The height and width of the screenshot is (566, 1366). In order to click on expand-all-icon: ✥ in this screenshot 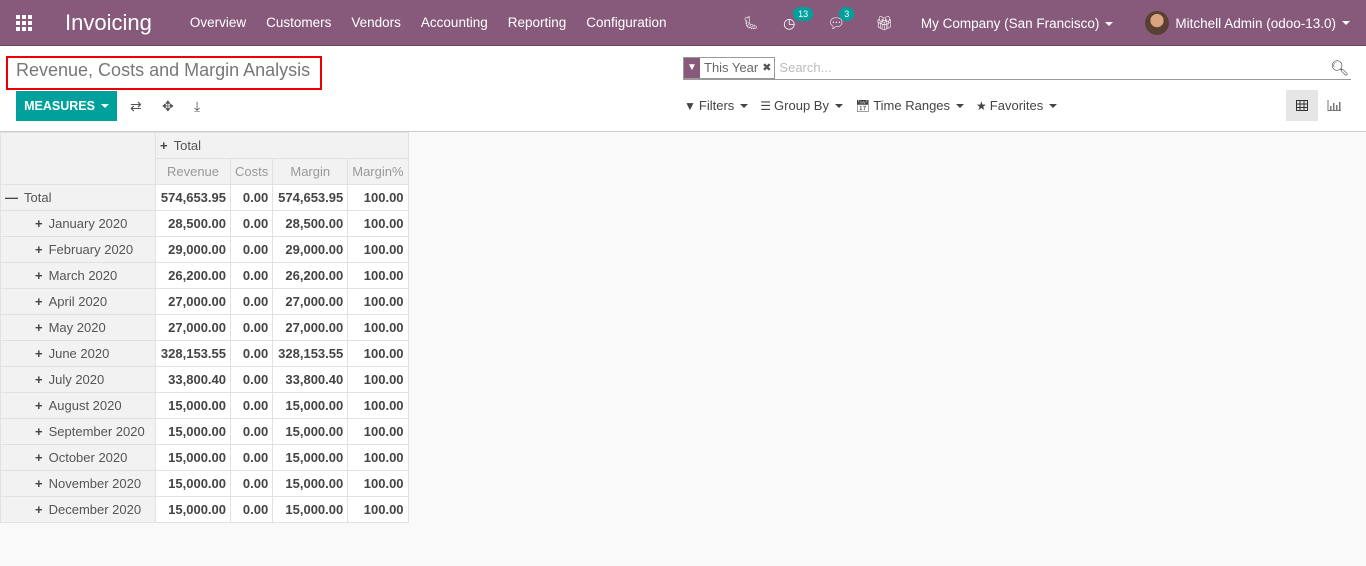, I will do `click(168, 106)`.